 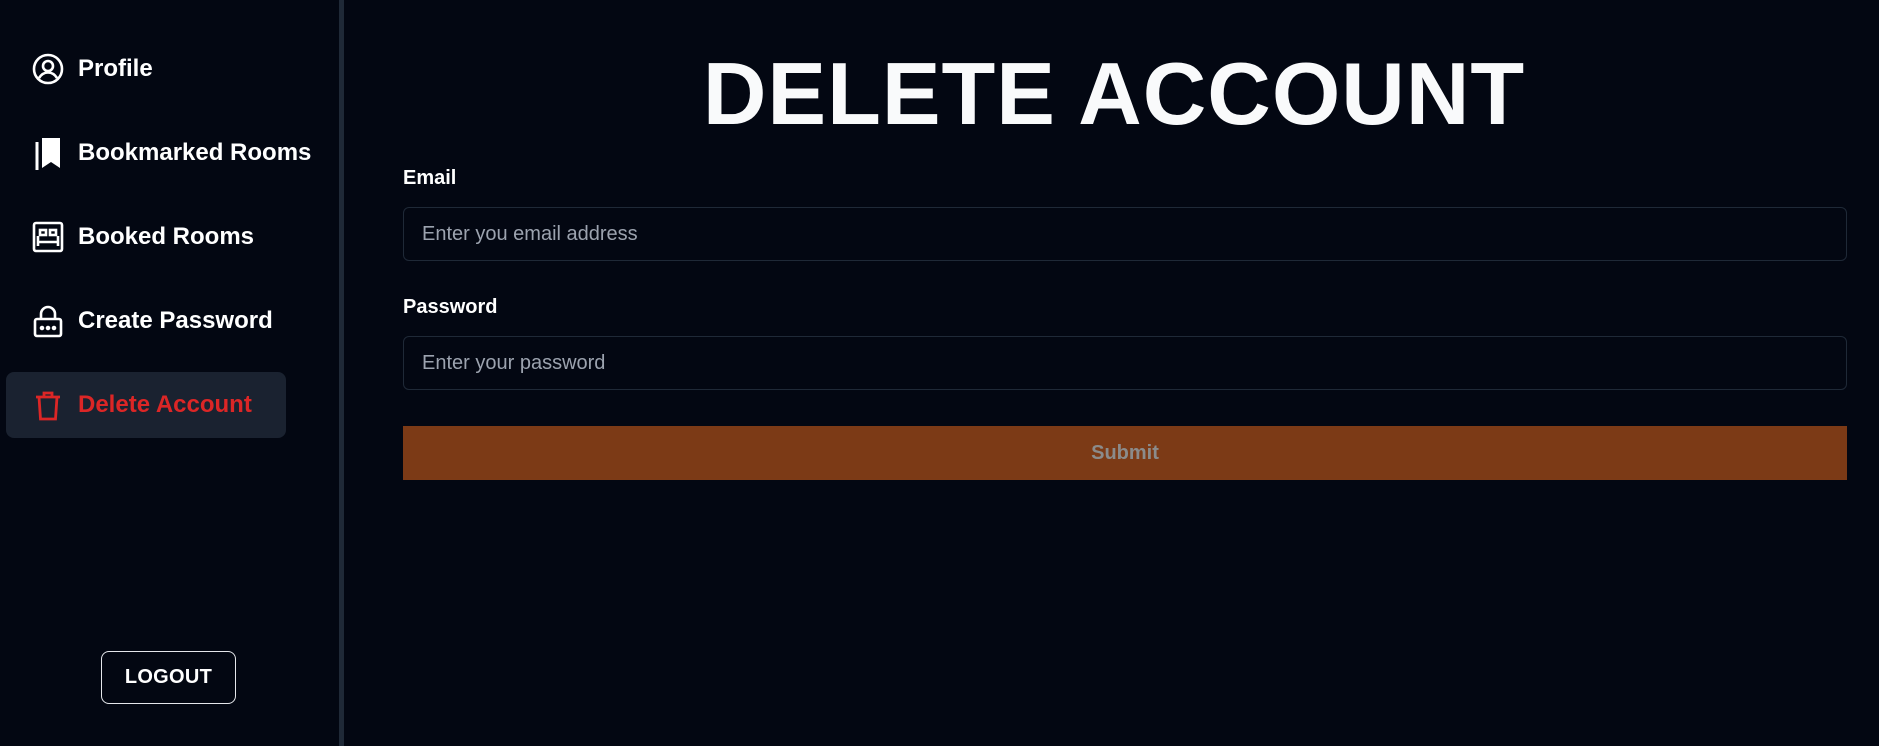 I want to click on sidebar-item-label: Delete Account, so click(x=165, y=404).